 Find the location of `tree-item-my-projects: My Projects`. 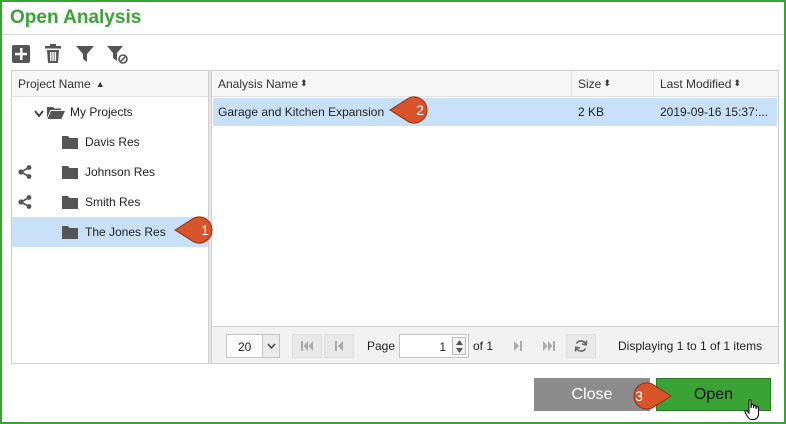

tree-item-my-projects: My Projects is located at coordinates (110, 112).